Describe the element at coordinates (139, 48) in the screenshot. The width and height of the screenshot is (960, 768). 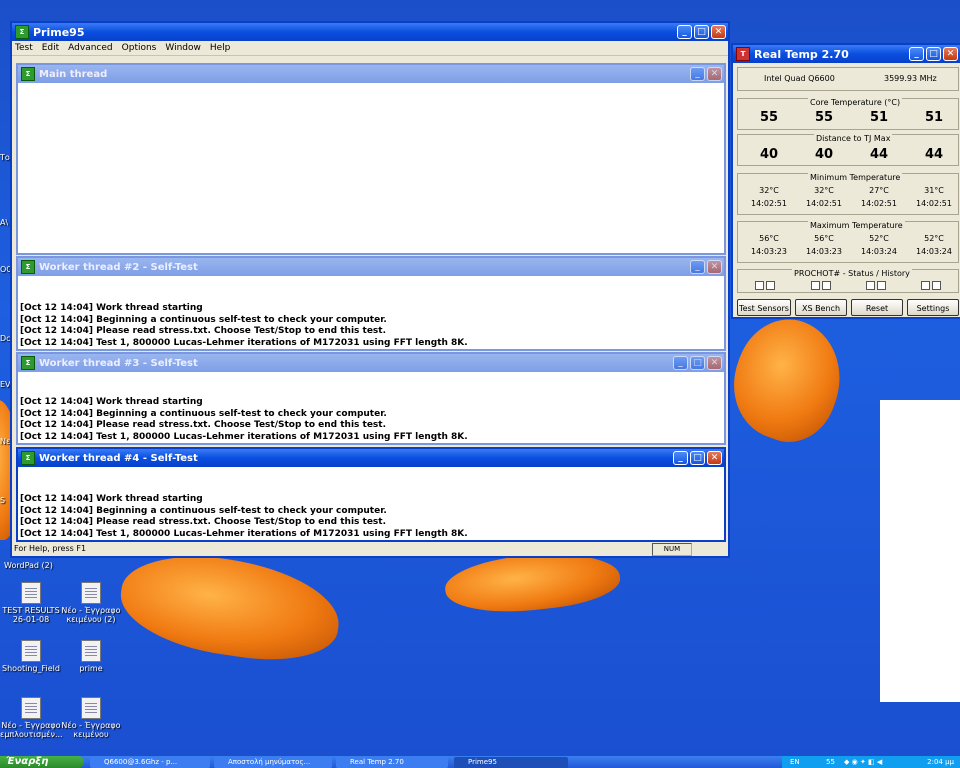
I see `menu-options: Options` at that location.